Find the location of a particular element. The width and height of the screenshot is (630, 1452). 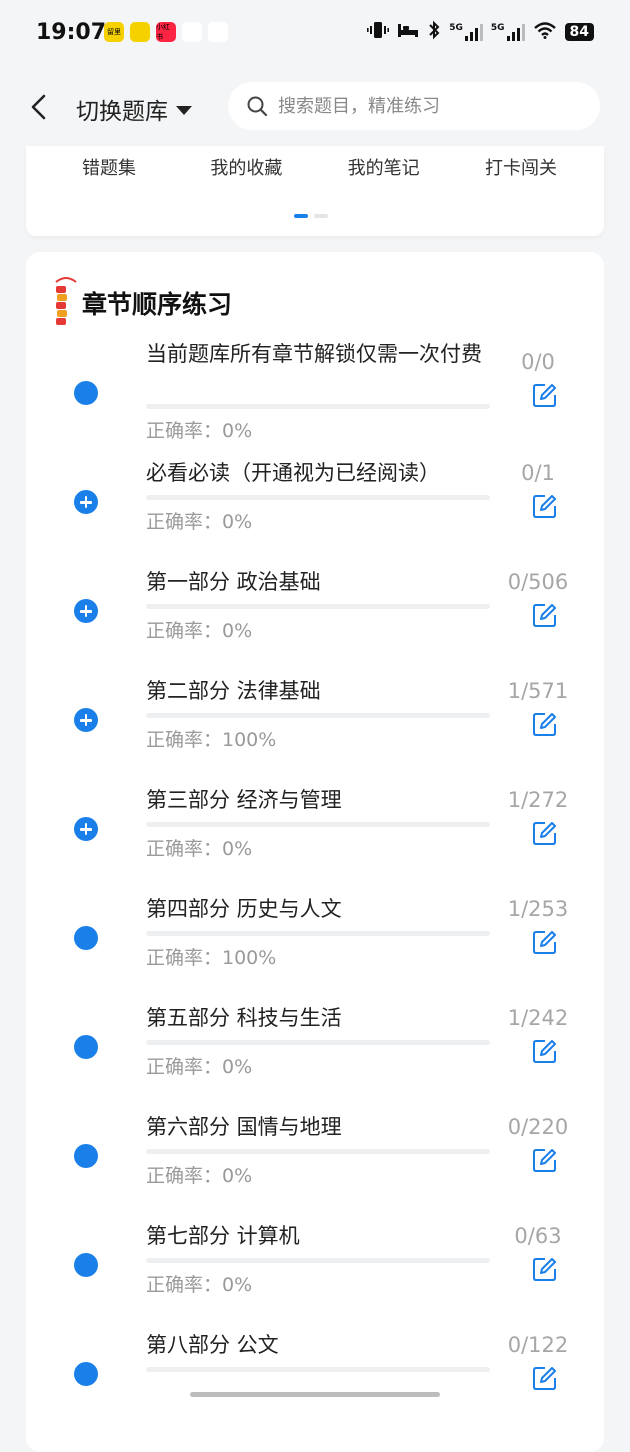

caret-down-icon is located at coordinates (184, 110).